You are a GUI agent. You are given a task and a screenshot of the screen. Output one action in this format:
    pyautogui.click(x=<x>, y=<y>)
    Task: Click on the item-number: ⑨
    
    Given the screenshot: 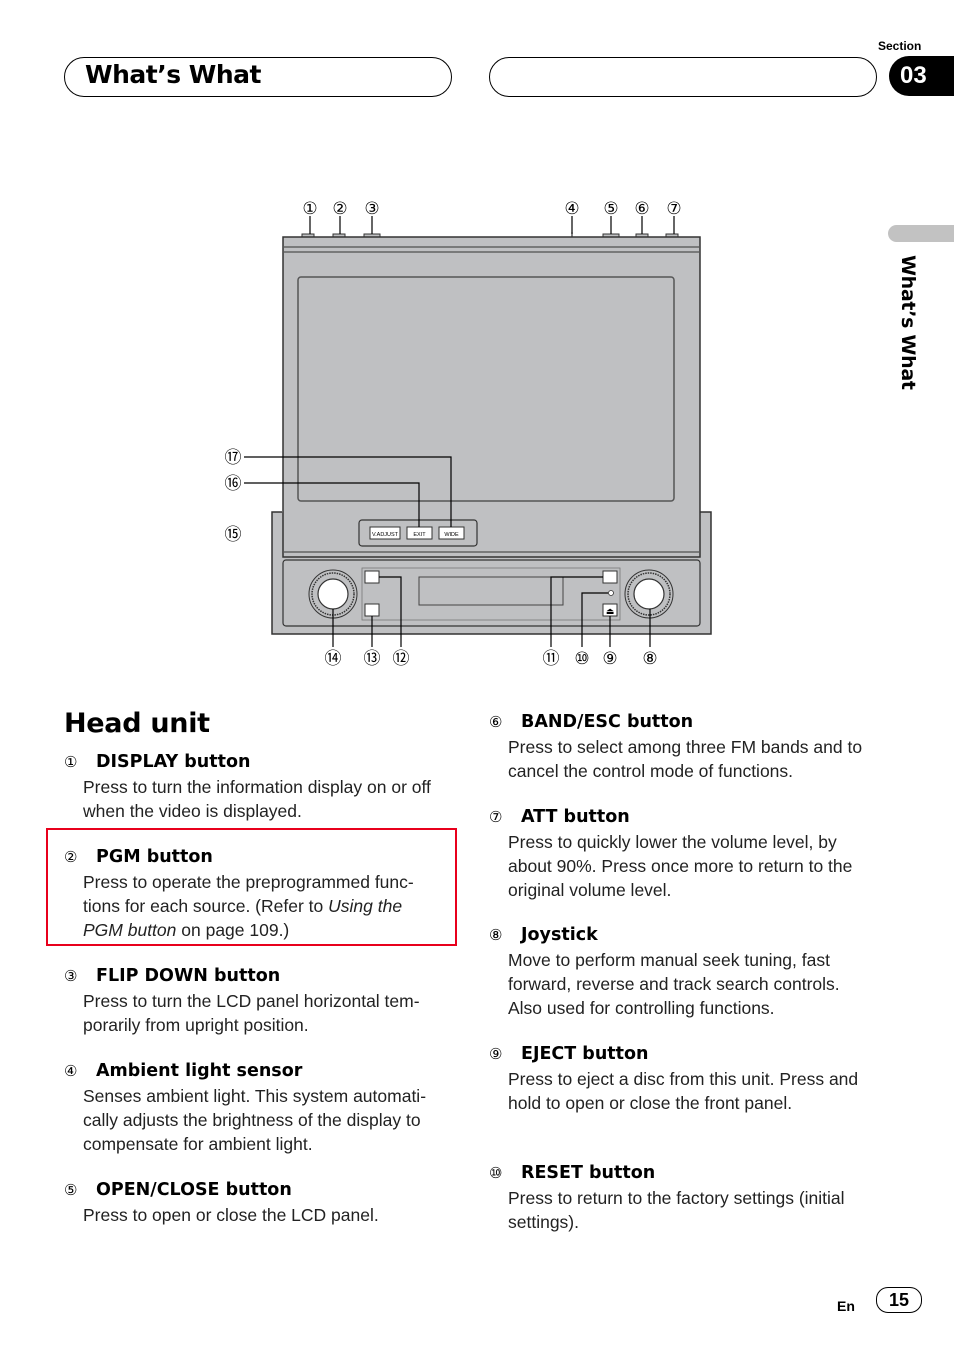 What is the action you would take?
    pyautogui.click(x=496, y=1054)
    